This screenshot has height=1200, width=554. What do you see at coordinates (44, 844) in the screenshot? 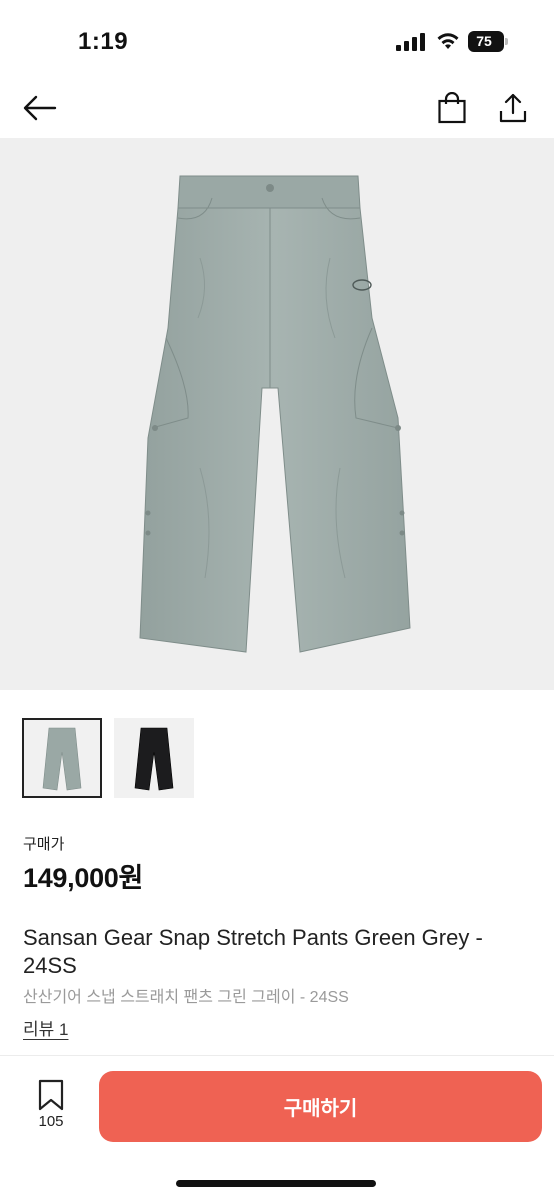
I see `price-label: 구매가` at bounding box center [44, 844].